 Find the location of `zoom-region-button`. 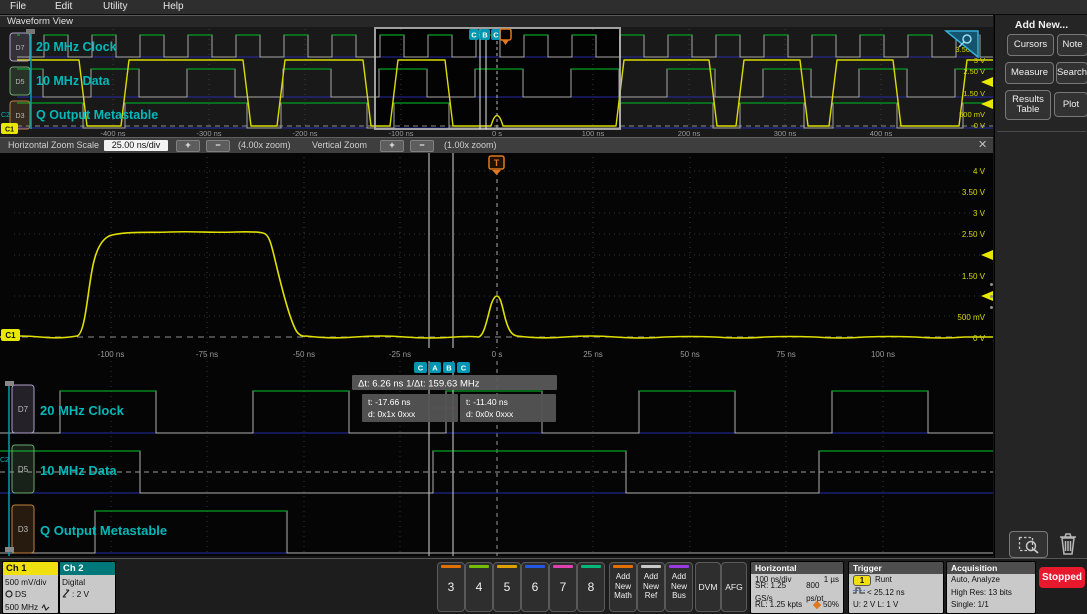

zoom-region-button is located at coordinates (1028, 544).